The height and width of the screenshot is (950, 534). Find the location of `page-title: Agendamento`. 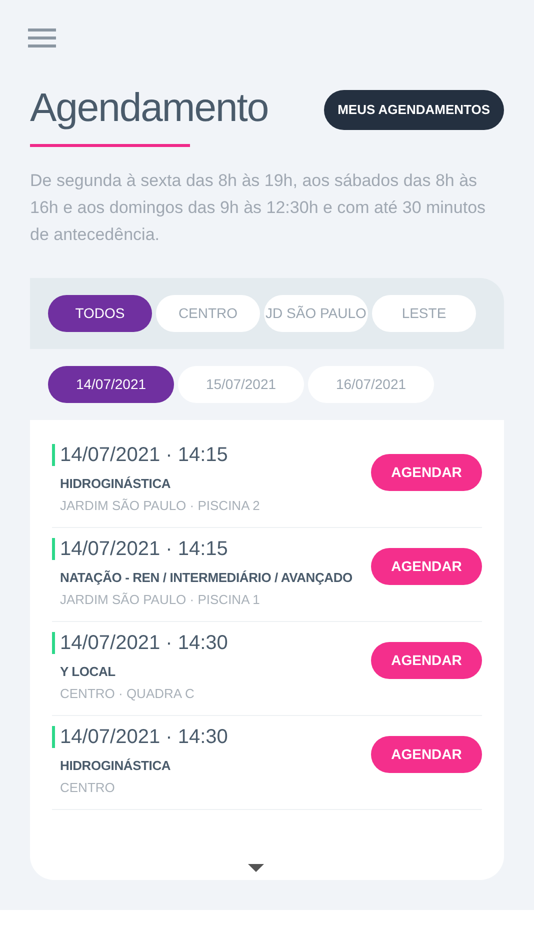

page-title: Agendamento is located at coordinates (149, 108).